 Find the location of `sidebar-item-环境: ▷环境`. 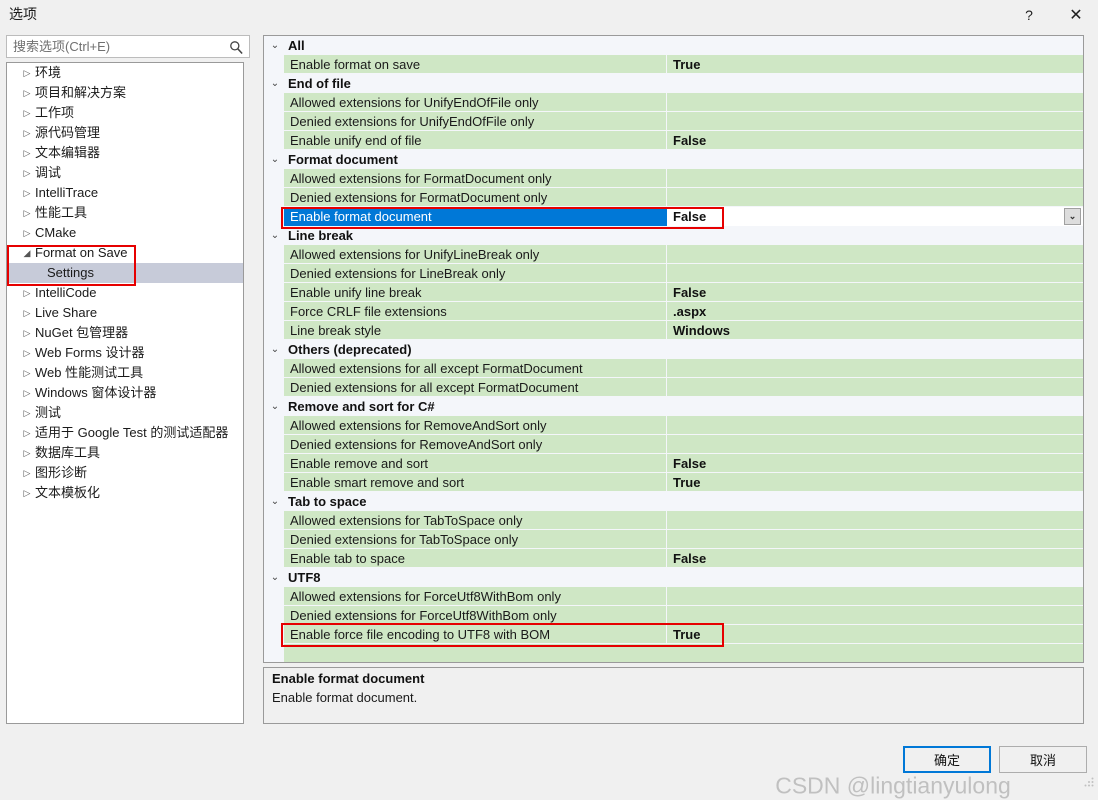

sidebar-item-环境: ▷环境 is located at coordinates (125, 73).